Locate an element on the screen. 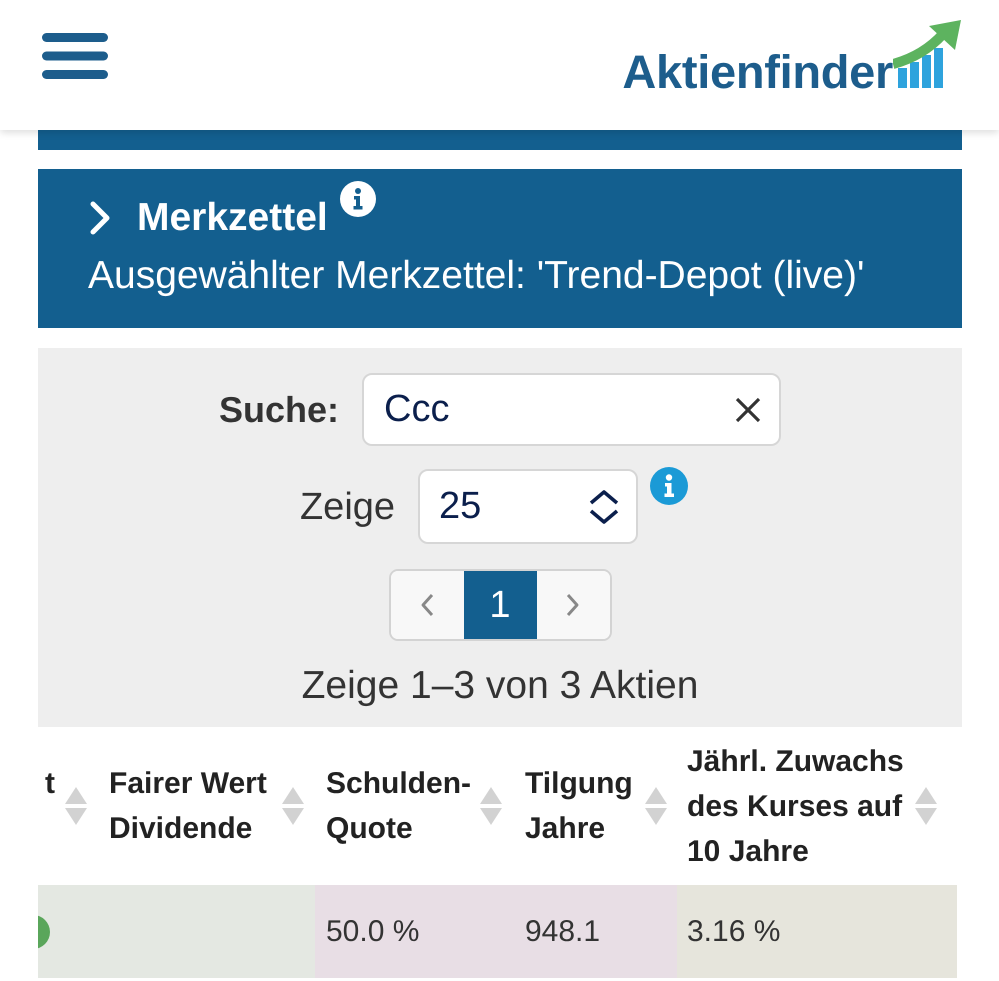  table-cell: 948.1 is located at coordinates (593, 931).